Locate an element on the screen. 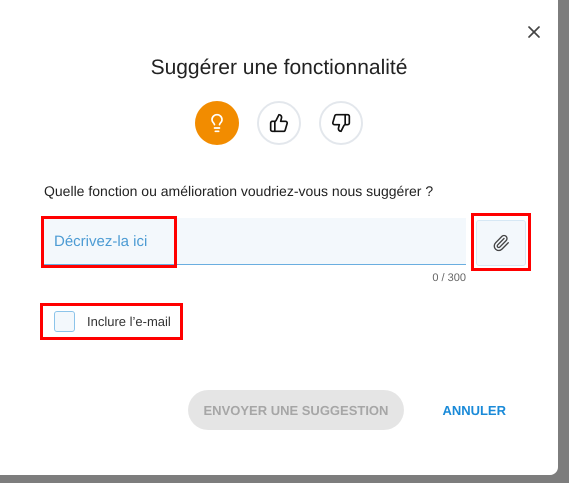 This screenshot has width=569, height=483. dialog-title: Suggérer une fonctionnalité is located at coordinates (279, 68).